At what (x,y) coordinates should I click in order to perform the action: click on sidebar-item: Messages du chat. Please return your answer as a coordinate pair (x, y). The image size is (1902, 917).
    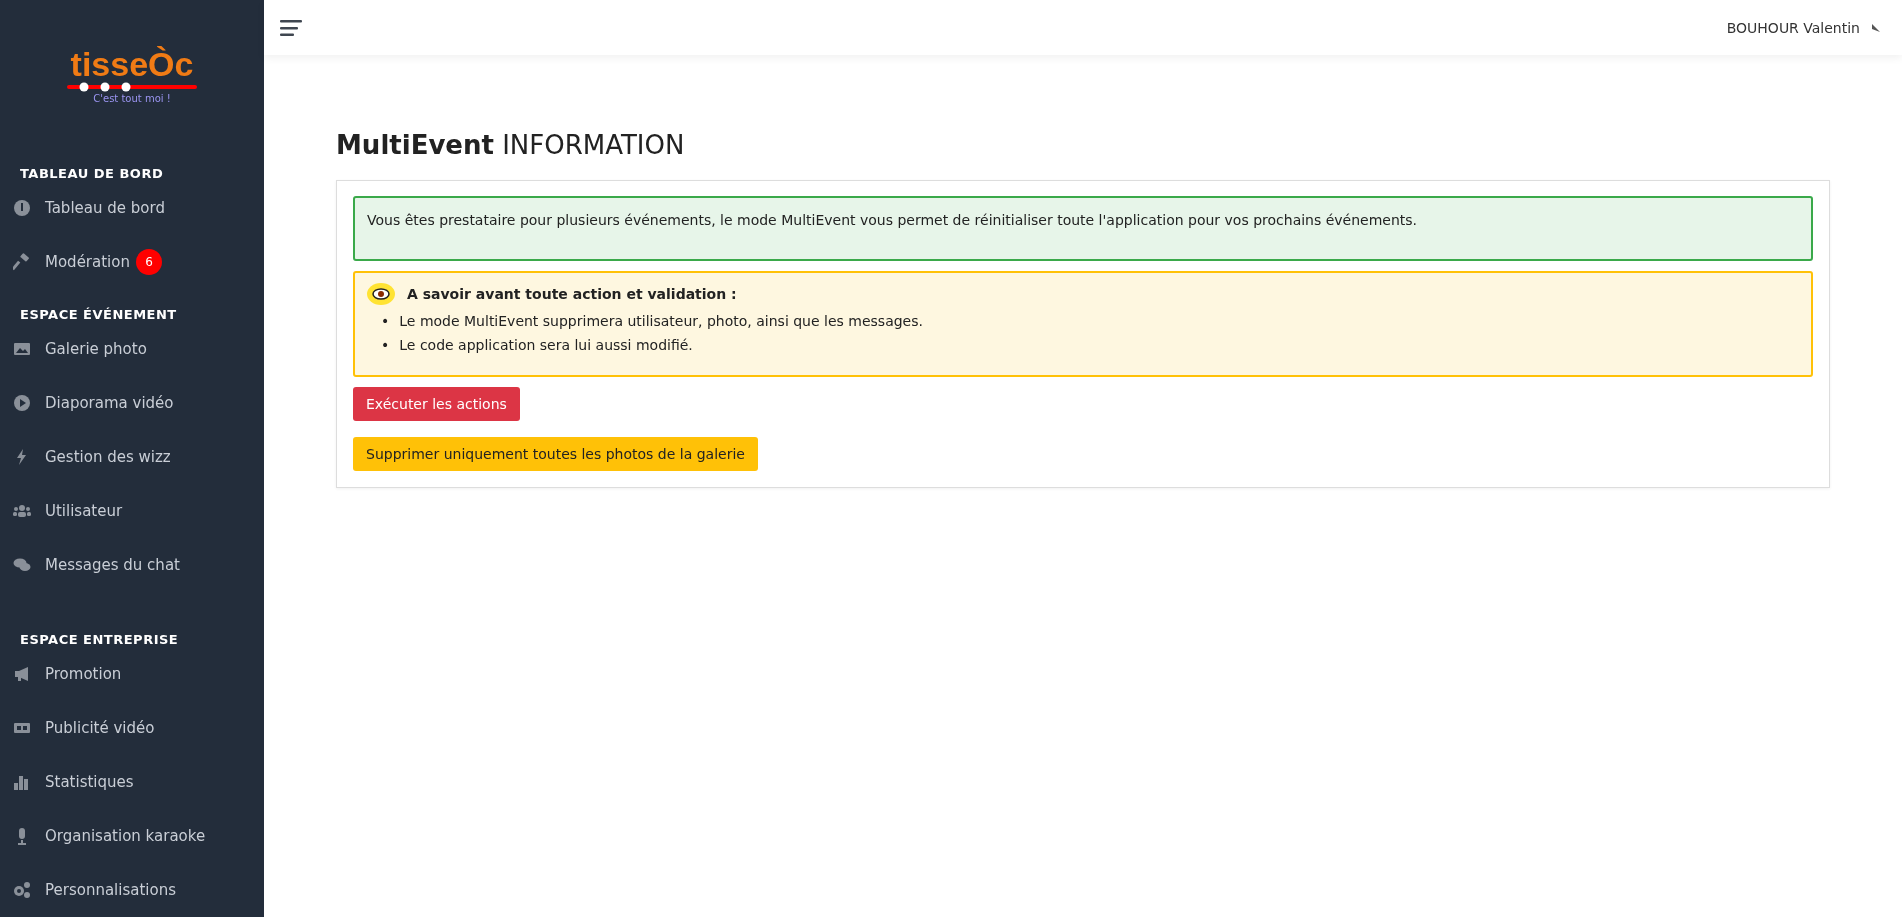
    Looking at the image, I should click on (132, 565).